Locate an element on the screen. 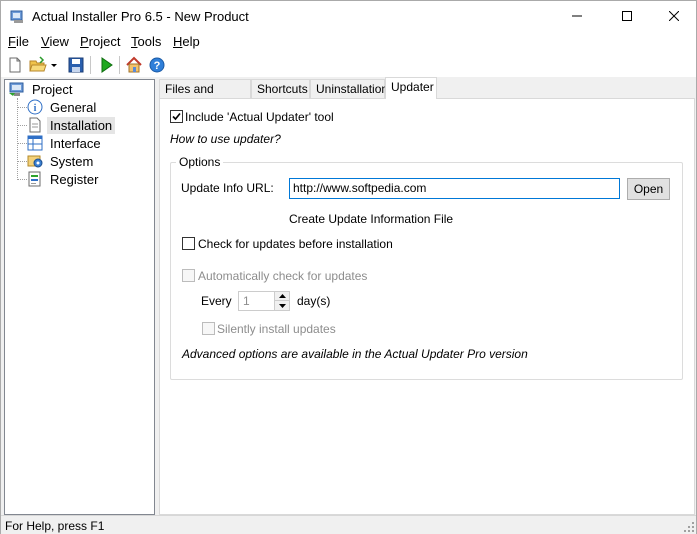  tree-item-label: Project is located at coordinates (52, 89).